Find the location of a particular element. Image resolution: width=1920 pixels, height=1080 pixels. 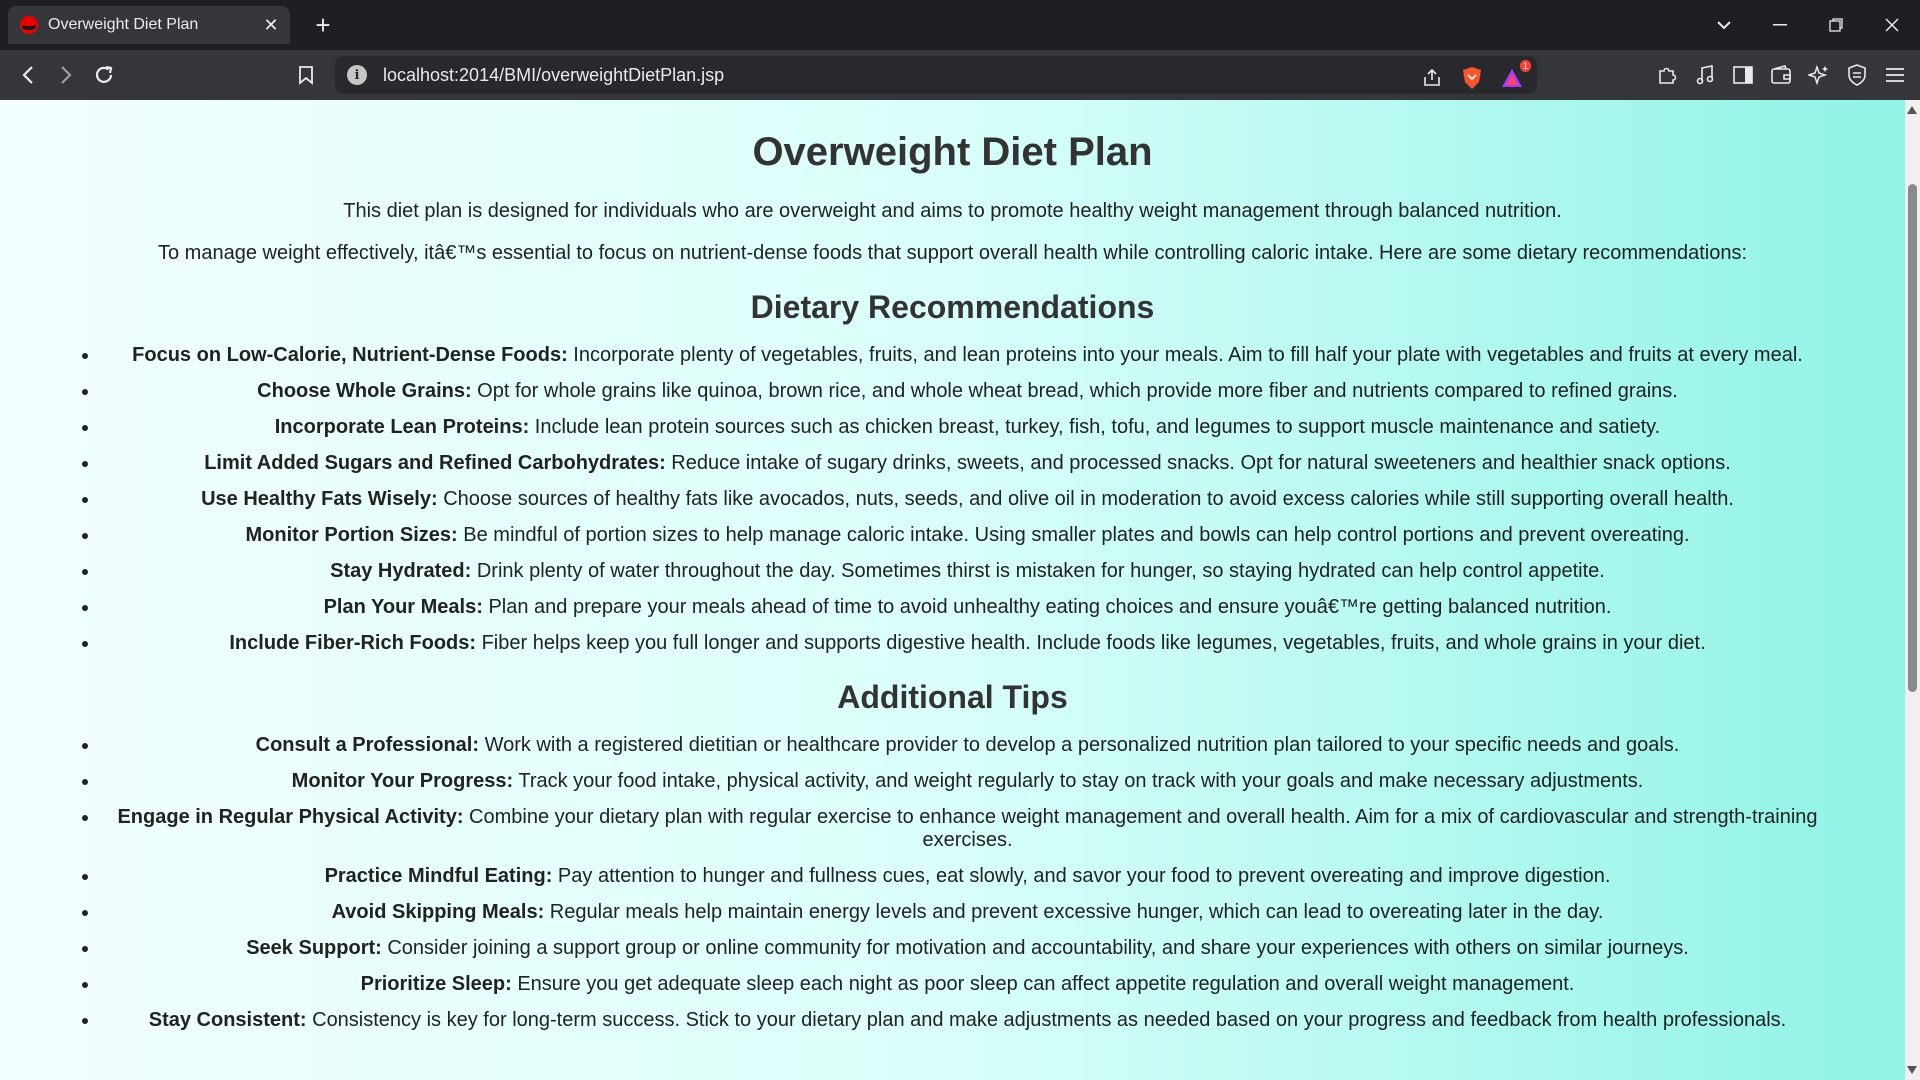

item-label: Incorporate Lean Proteins: is located at coordinates (402, 427).